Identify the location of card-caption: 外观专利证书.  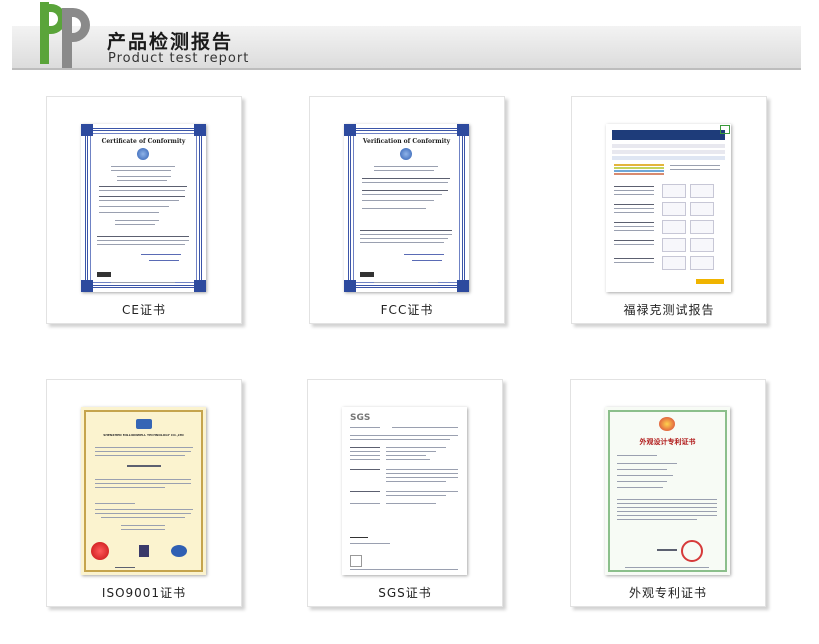
(667, 593).